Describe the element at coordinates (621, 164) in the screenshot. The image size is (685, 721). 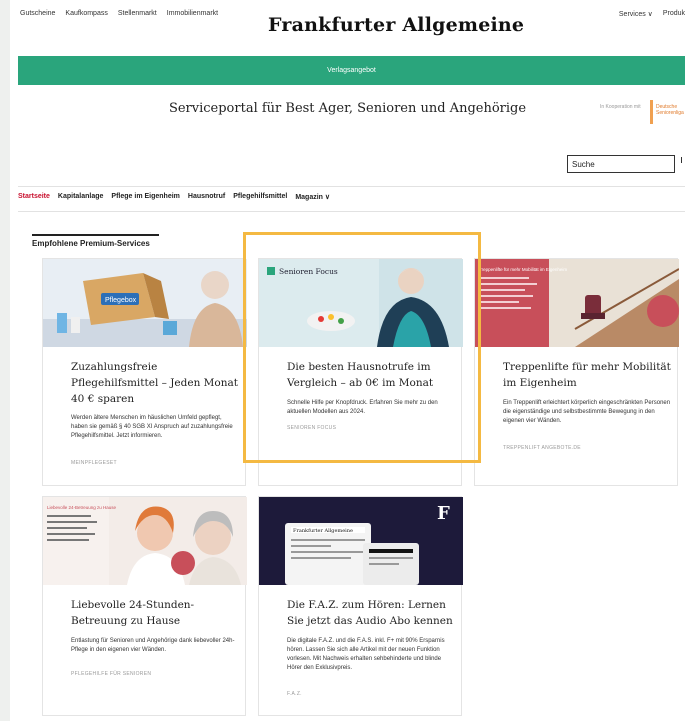
I see `search-input: Suche` at that location.